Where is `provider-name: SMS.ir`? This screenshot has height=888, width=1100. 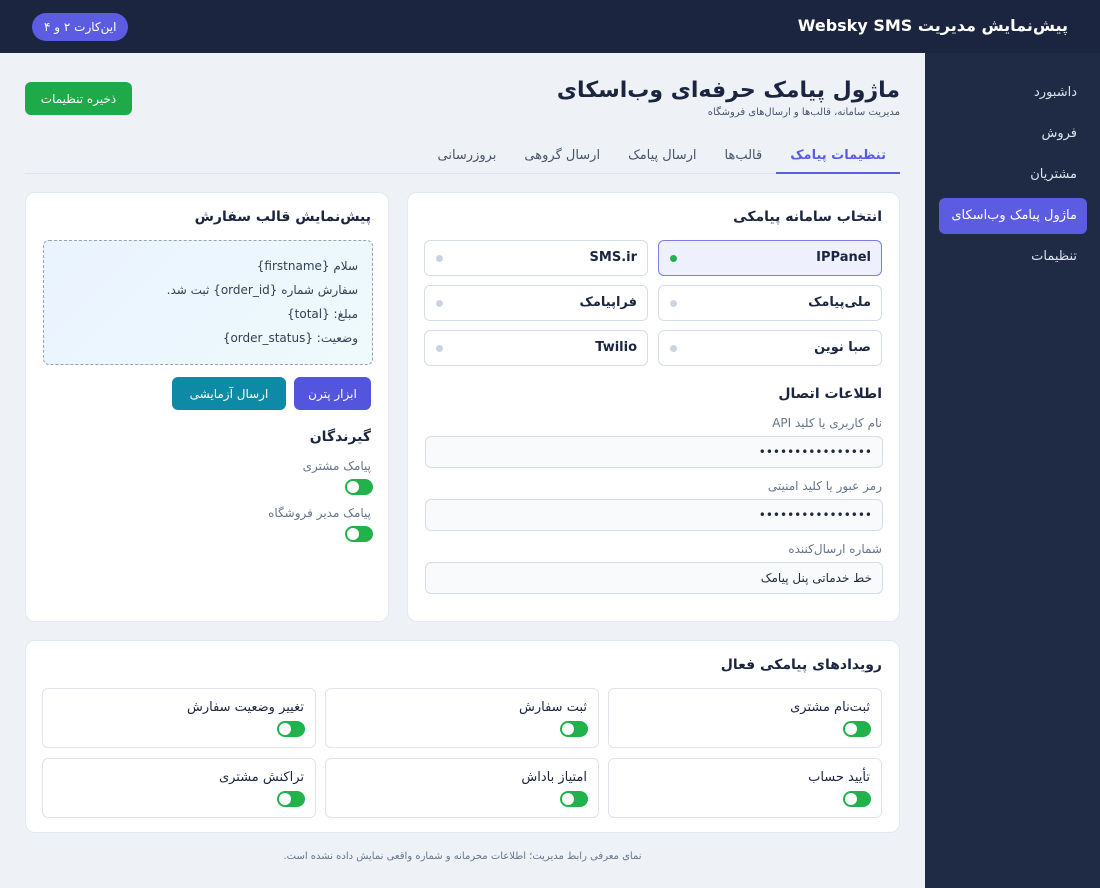 provider-name: SMS.ir is located at coordinates (613, 257).